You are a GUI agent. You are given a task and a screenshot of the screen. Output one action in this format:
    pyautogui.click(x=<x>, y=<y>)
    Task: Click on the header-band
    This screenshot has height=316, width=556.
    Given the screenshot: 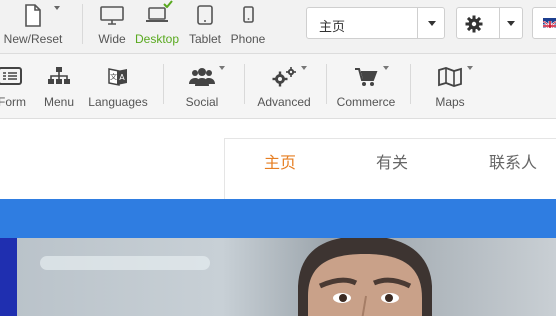 What is the action you would take?
    pyautogui.click(x=278, y=218)
    